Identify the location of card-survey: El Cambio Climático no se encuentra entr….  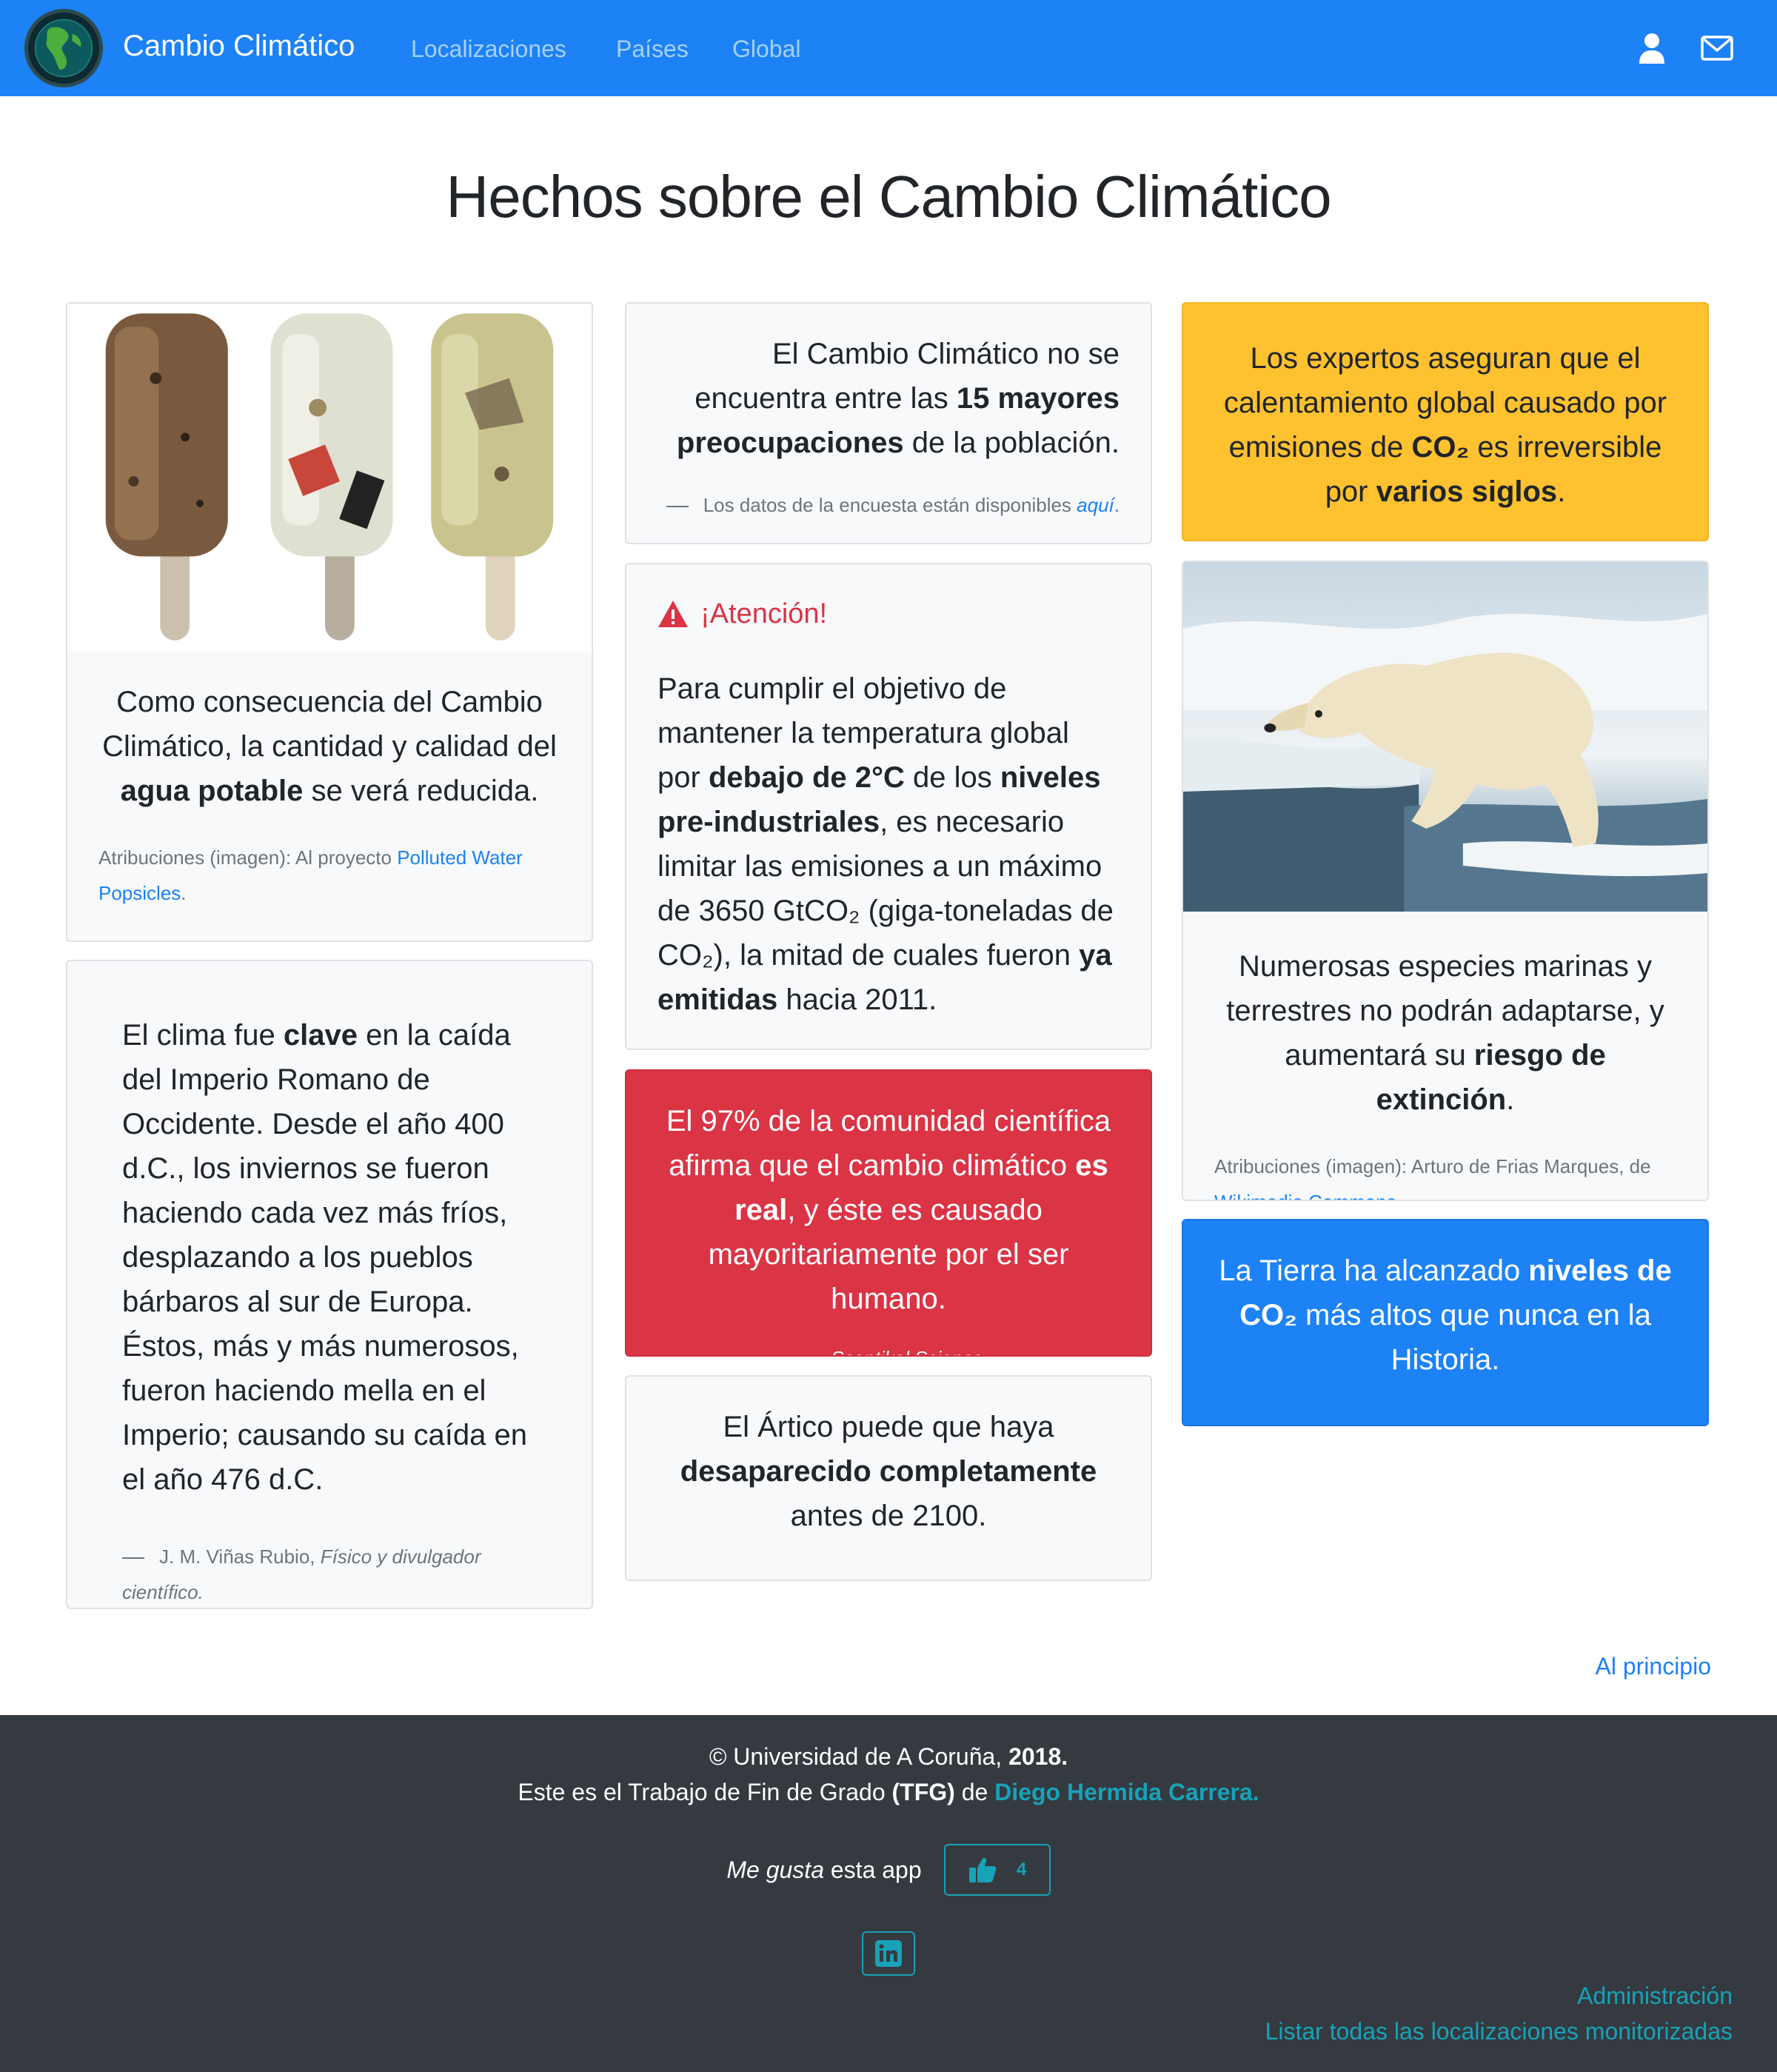
(888, 423).